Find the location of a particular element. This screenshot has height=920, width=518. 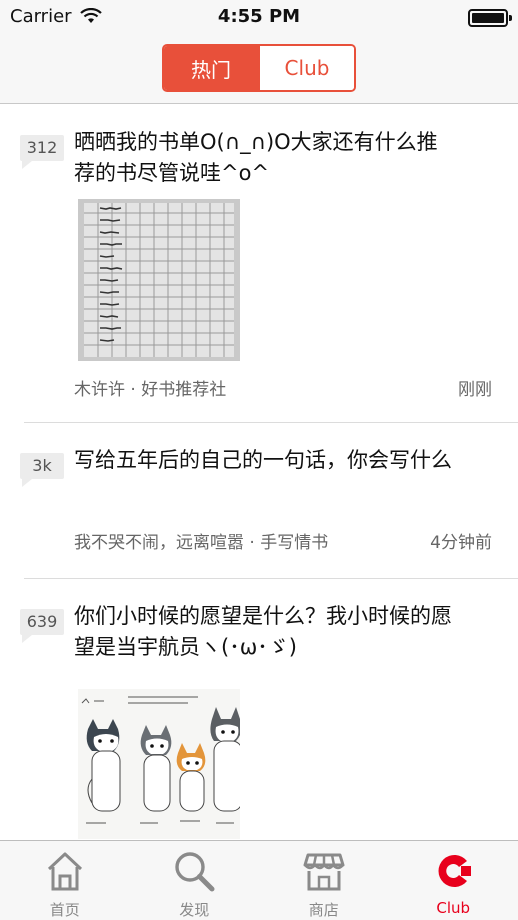

home-icon is located at coordinates (65, 873).